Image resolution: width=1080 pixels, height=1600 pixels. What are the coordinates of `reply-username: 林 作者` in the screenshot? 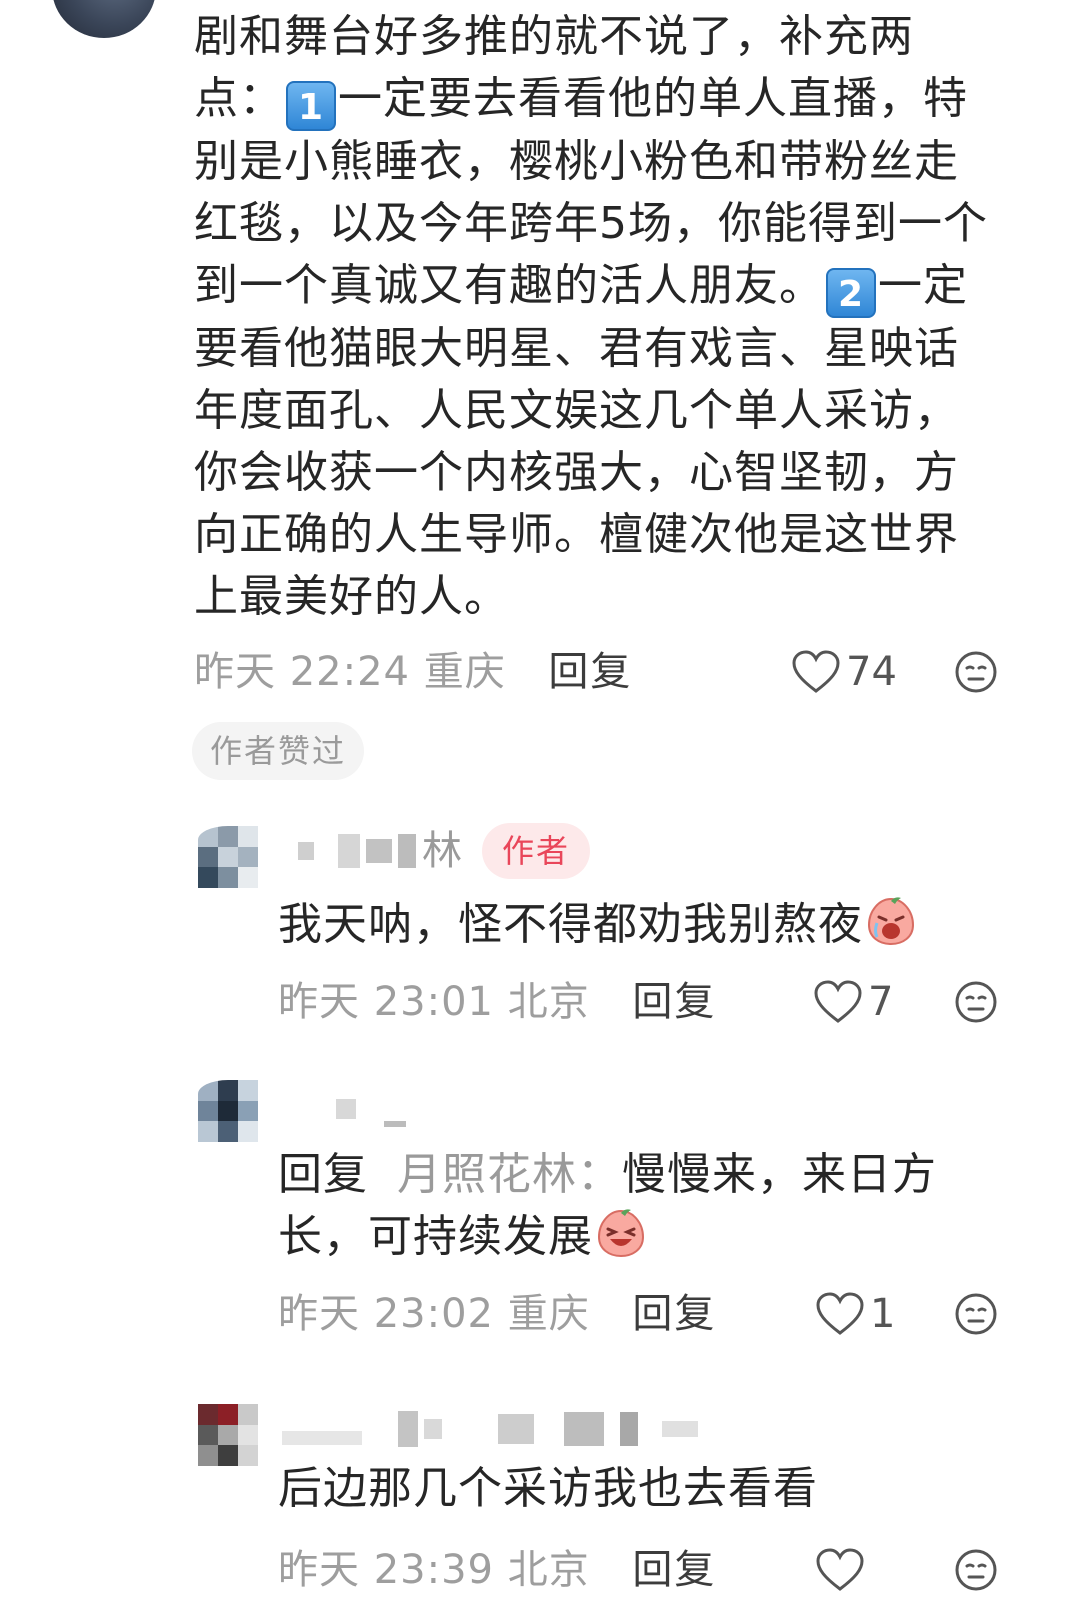 It's located at (444, 851).